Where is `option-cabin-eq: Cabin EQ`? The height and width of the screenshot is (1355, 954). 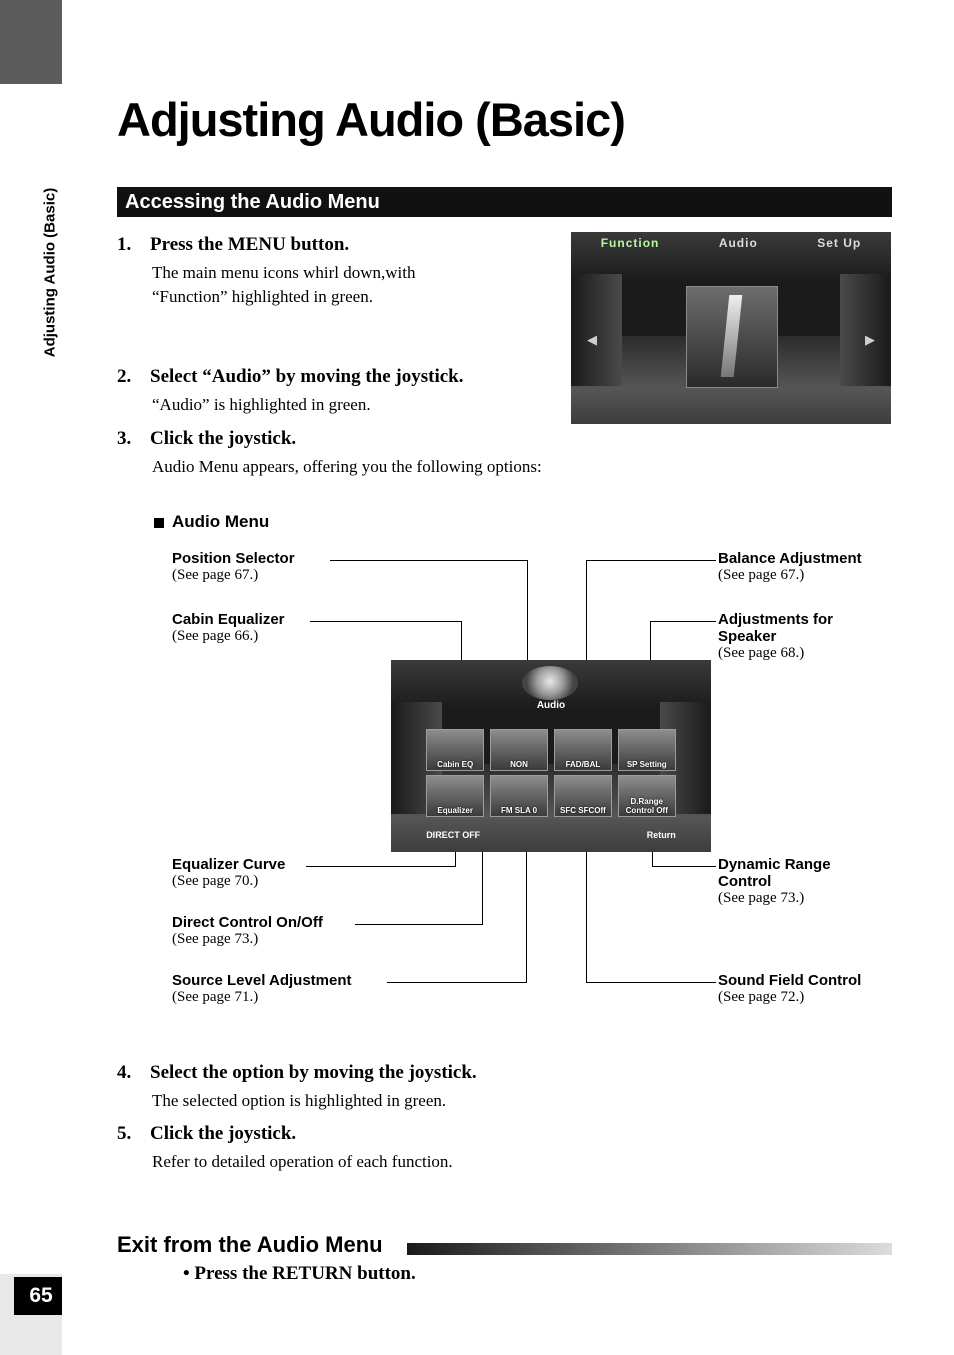
option-cabin-eq: Cabin EQ is located at coordinates (455, 750).